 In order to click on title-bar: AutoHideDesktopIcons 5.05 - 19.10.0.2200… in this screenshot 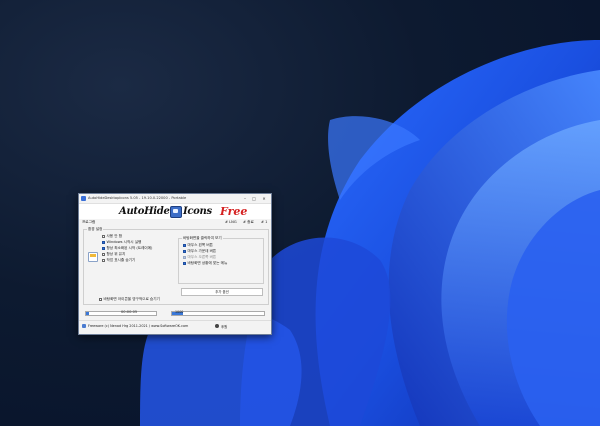, I will do `click(175, 199)`.